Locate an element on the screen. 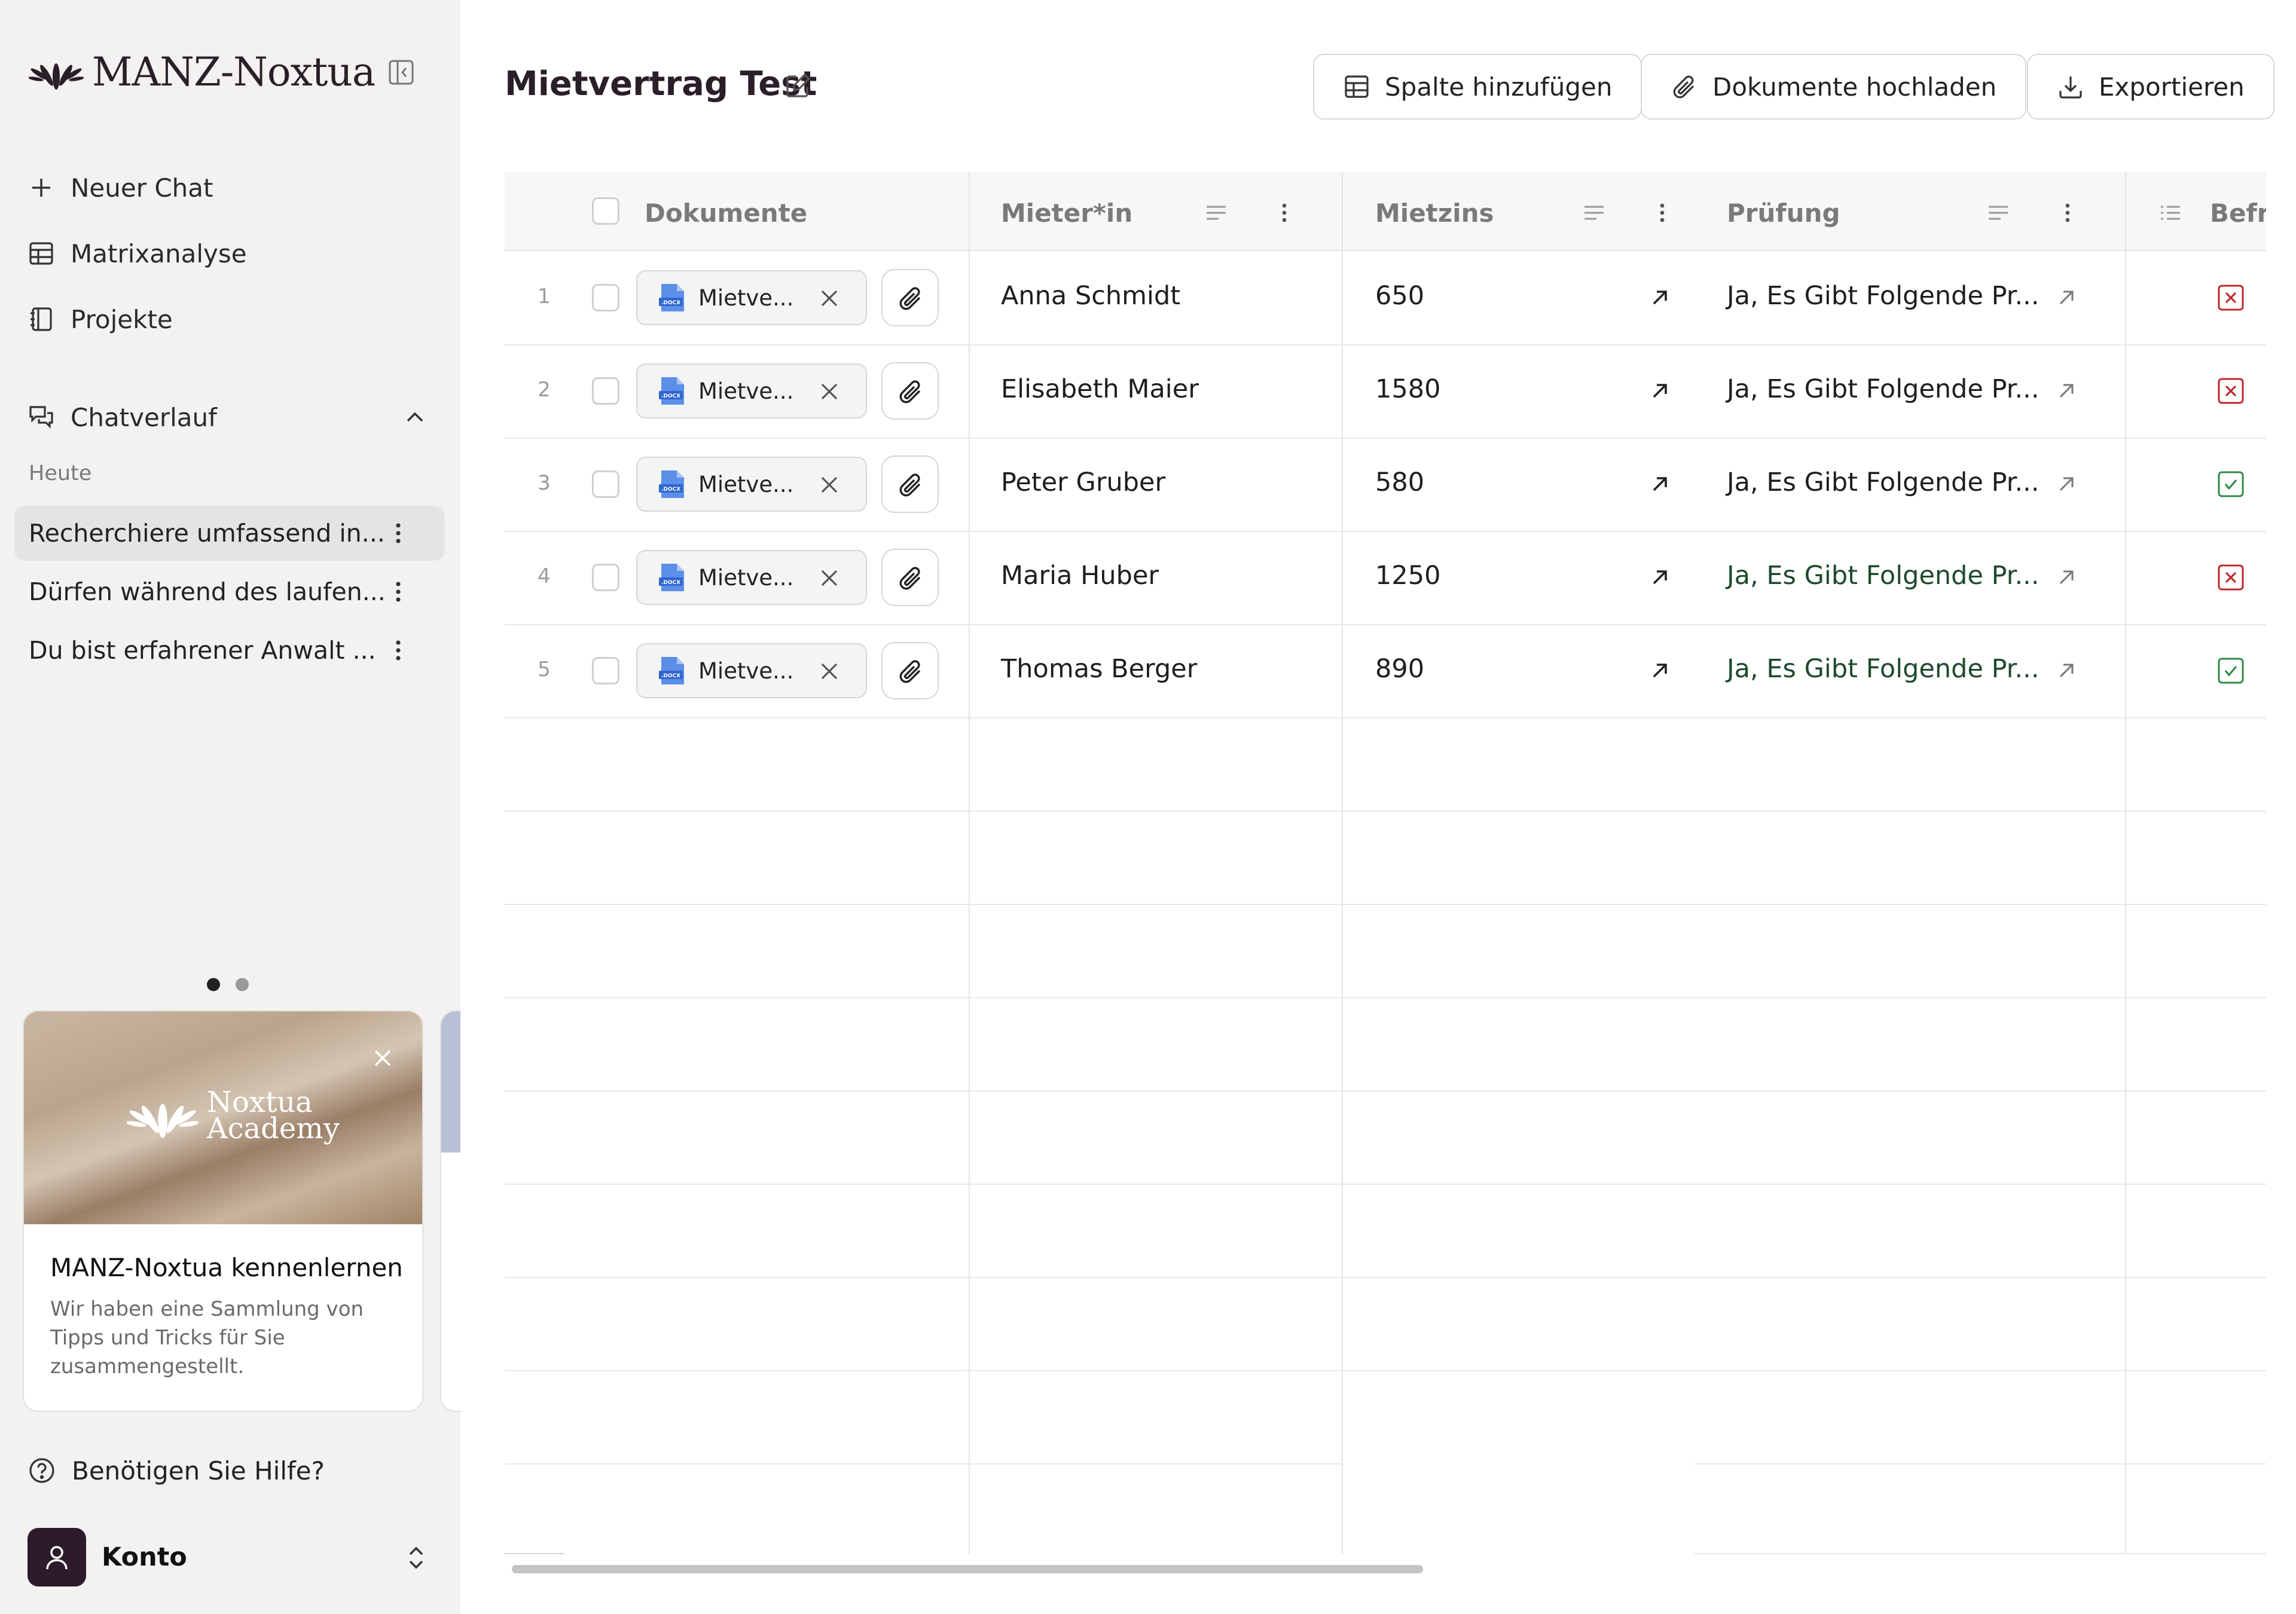 The image size is (2296, 1614). close-icon is located at coordinates (383, 1058).